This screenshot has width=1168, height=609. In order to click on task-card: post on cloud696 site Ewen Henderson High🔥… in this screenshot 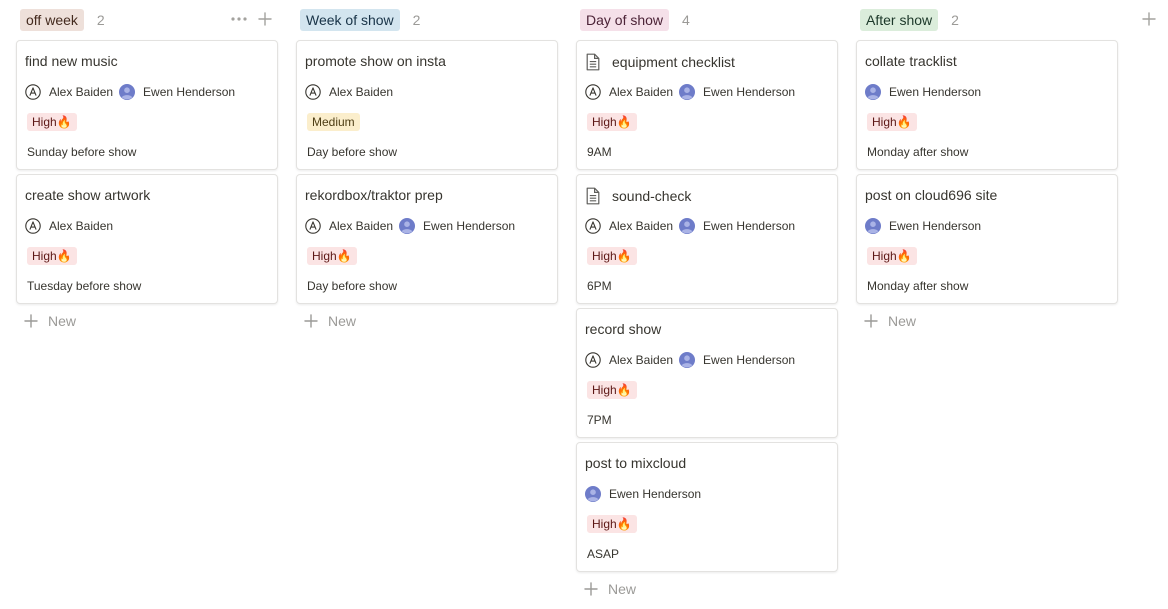, I will do `click(987, 239)`.